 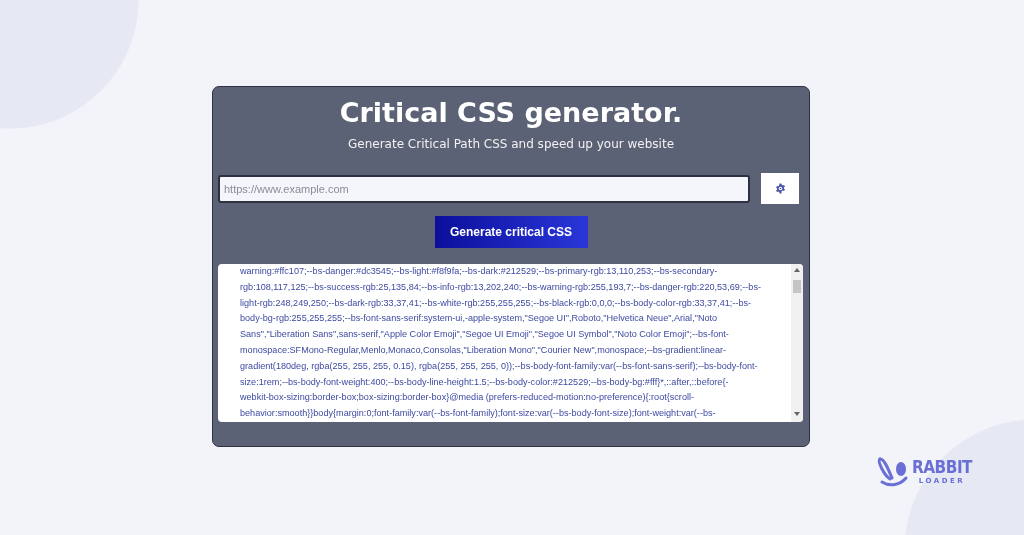 What do you see at coordinates (484, 188) in the screenshot?
I see `url-input-field: https://www.example.com` at bounding box center [484, 188].